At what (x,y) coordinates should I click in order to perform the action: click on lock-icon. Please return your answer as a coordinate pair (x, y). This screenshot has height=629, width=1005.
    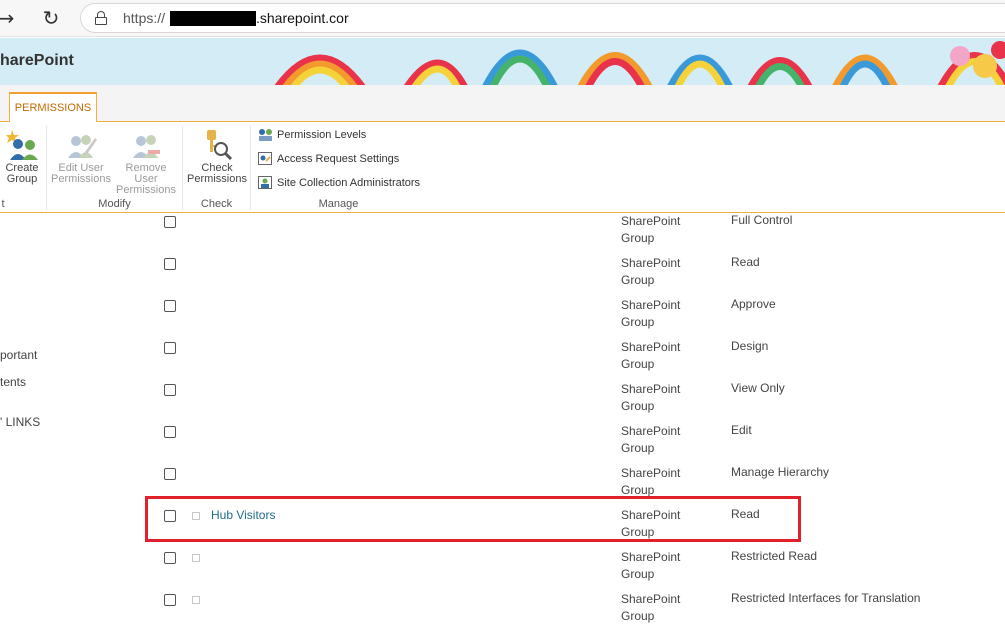
    Looking at the image, I should click on (101, 18).